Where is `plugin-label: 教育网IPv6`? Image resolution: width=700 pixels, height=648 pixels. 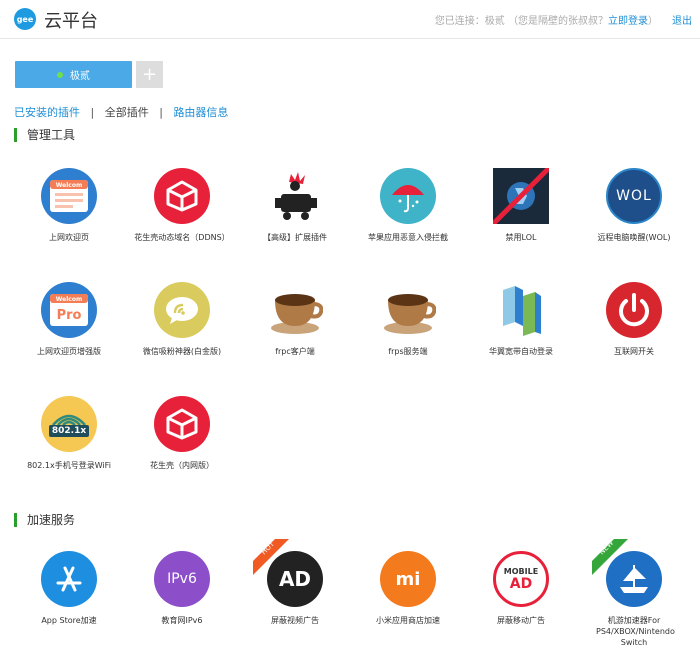
plugin-label: 教育网IPv6 is located at coordinates (182, 620).